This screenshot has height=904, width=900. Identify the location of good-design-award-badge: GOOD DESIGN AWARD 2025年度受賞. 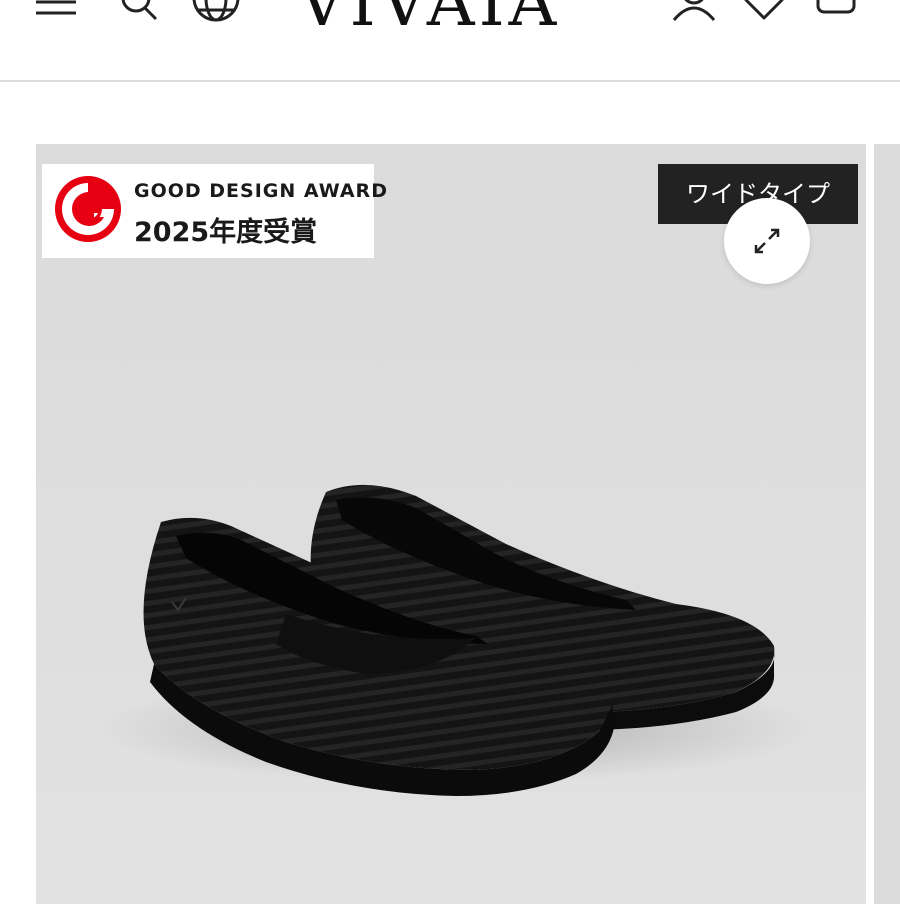
(214, 211).